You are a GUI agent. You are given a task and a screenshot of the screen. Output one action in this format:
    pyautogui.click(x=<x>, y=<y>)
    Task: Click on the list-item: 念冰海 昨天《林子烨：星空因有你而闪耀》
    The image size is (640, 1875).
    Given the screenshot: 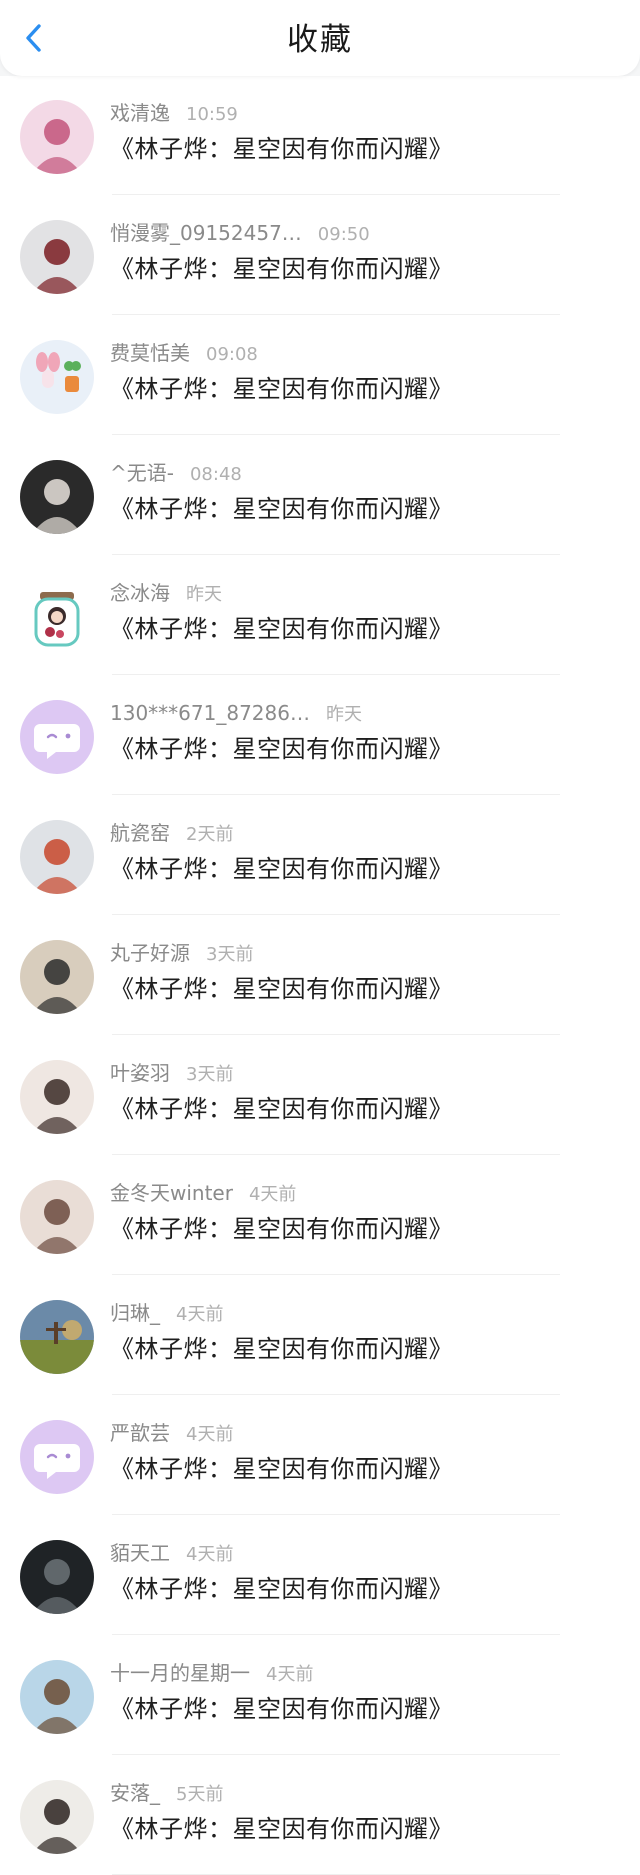 What is the action you would take?
    pyautogui.click(x=320, y=615)
    